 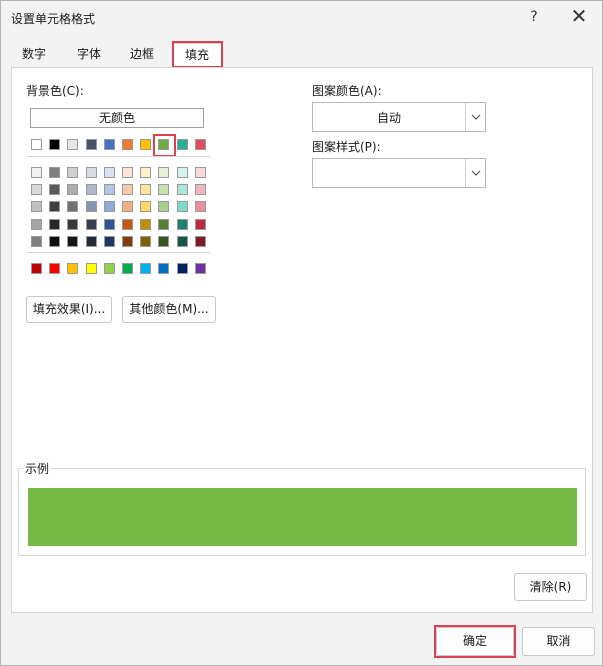 What do you see at coordinates (142, 55) in the screenshot?
I see `tab-border: 边框` at bounding box center [142, 55].